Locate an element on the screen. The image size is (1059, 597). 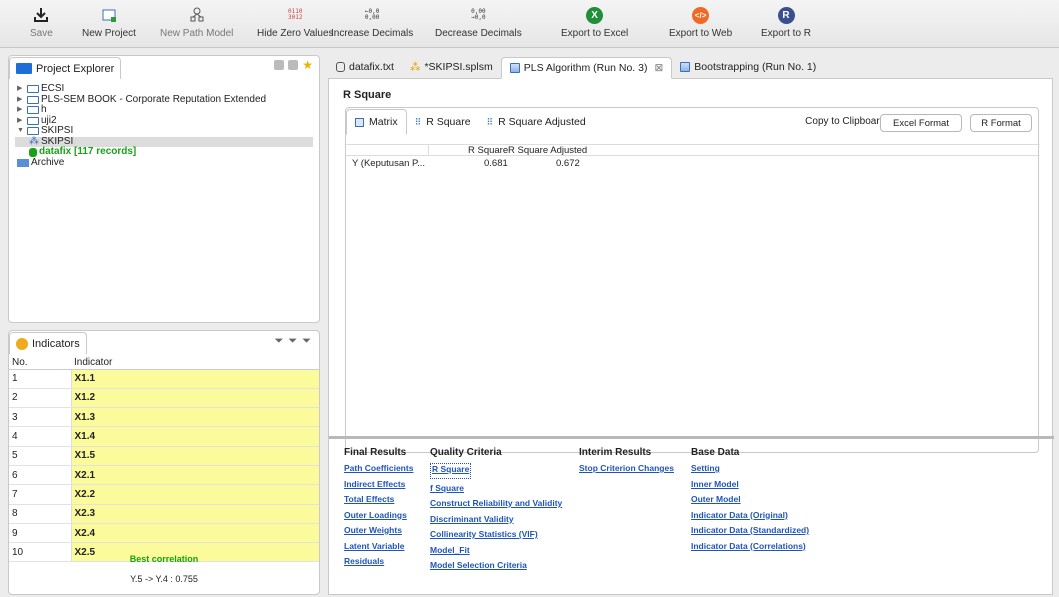
new-path-model-button: New Path Model is located at coordinates (196, 21).